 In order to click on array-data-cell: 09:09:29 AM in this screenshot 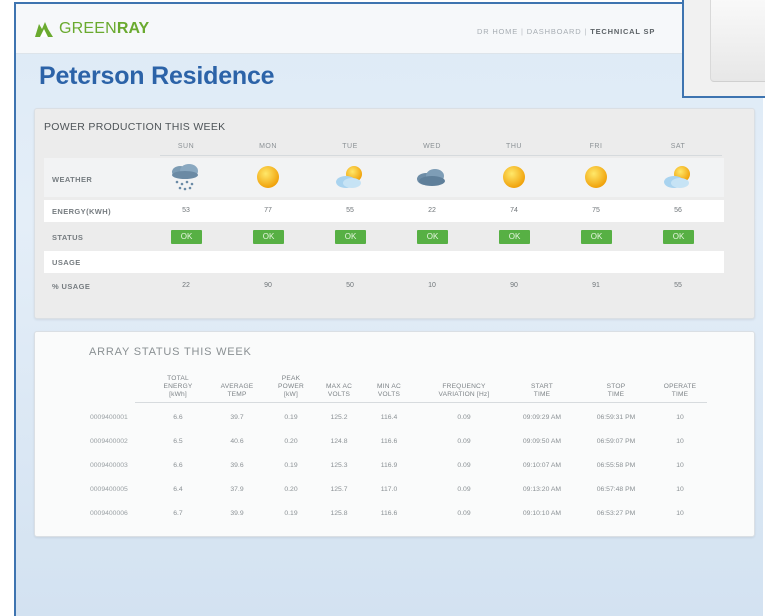, I will do `click(542, 417)`.